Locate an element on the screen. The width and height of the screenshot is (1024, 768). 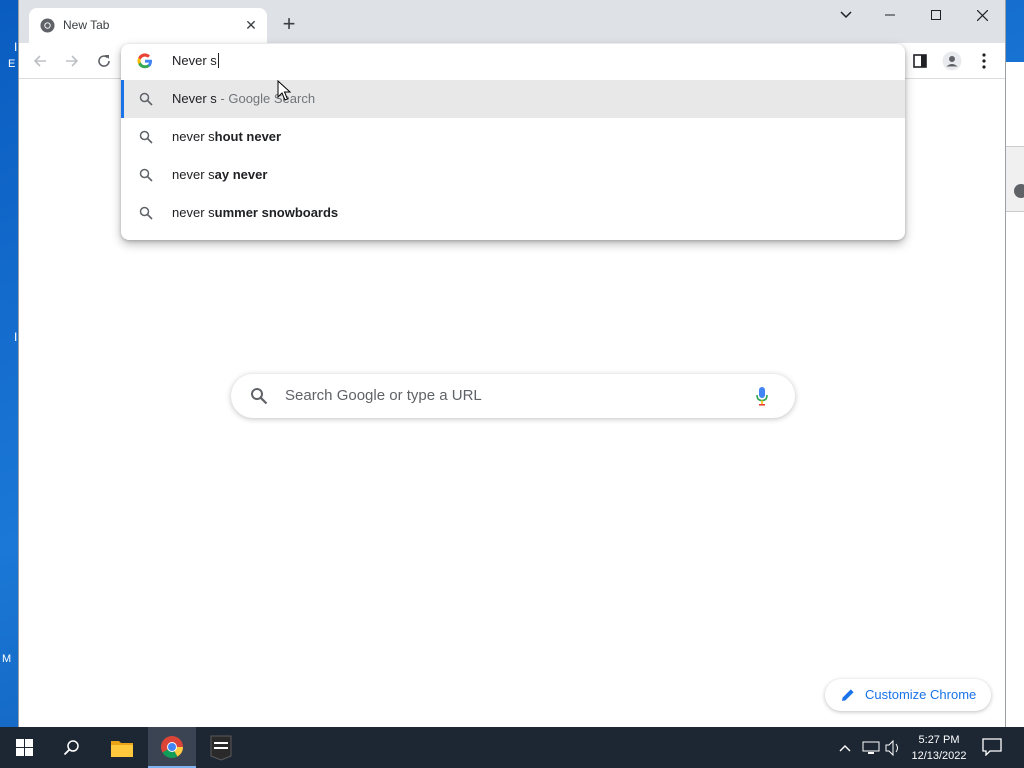
tab-search-button is located at coordinates (846, 15).